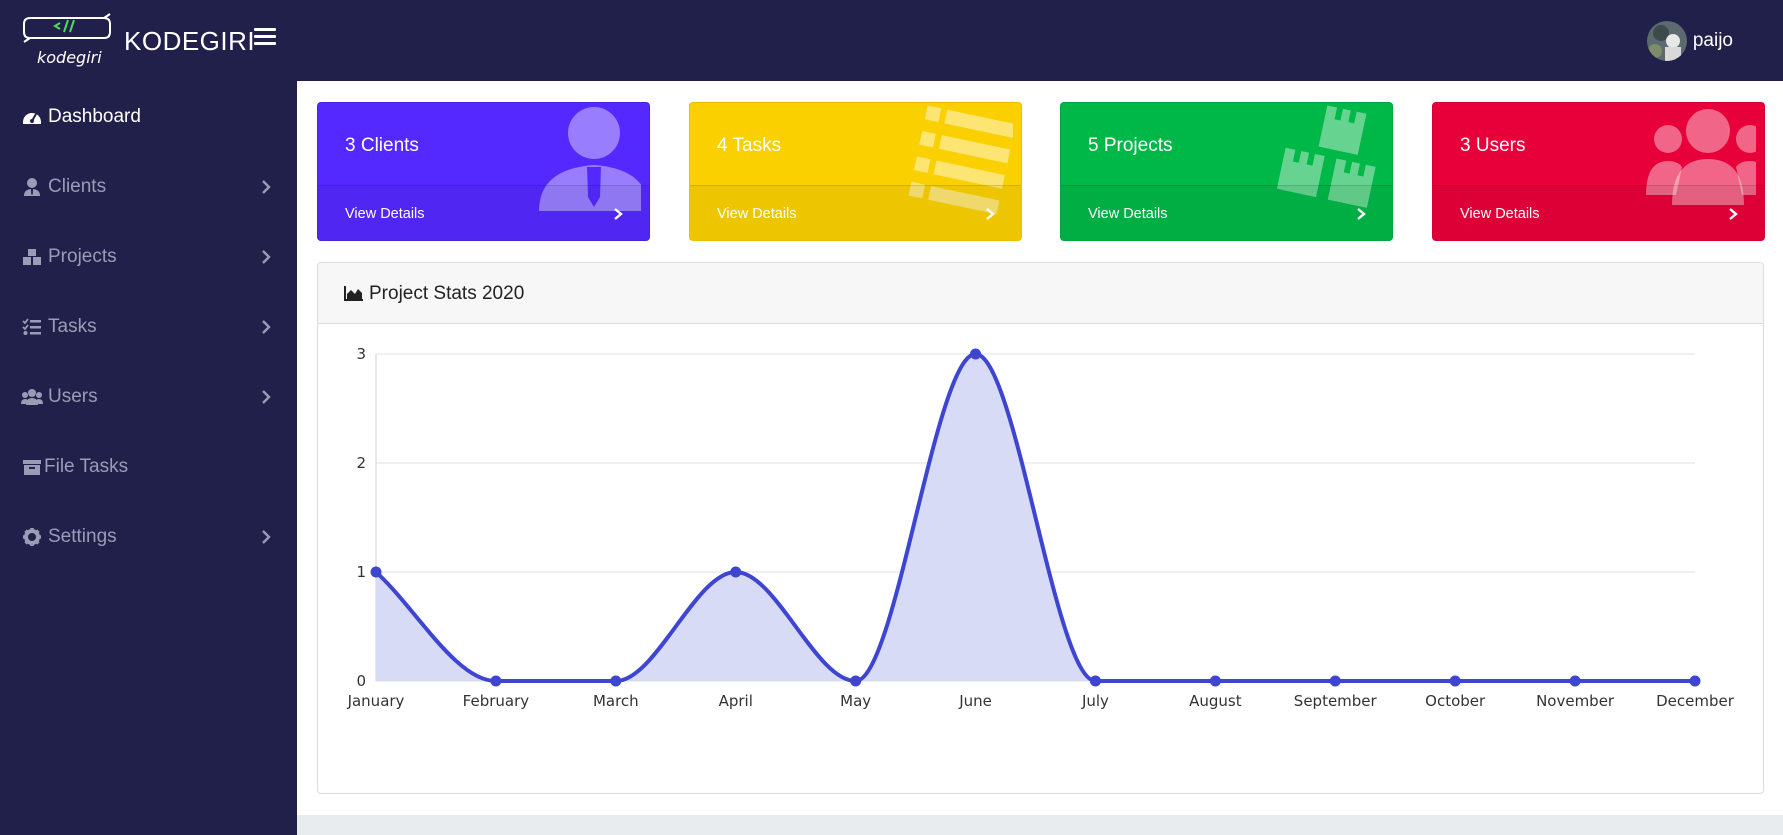 The height and width of the screenshot is (835, 1783). What do you see at coordinates (1695, 701) in the screenshot?
I see `x-tick-label: December` at bounding box center [1695, 701].